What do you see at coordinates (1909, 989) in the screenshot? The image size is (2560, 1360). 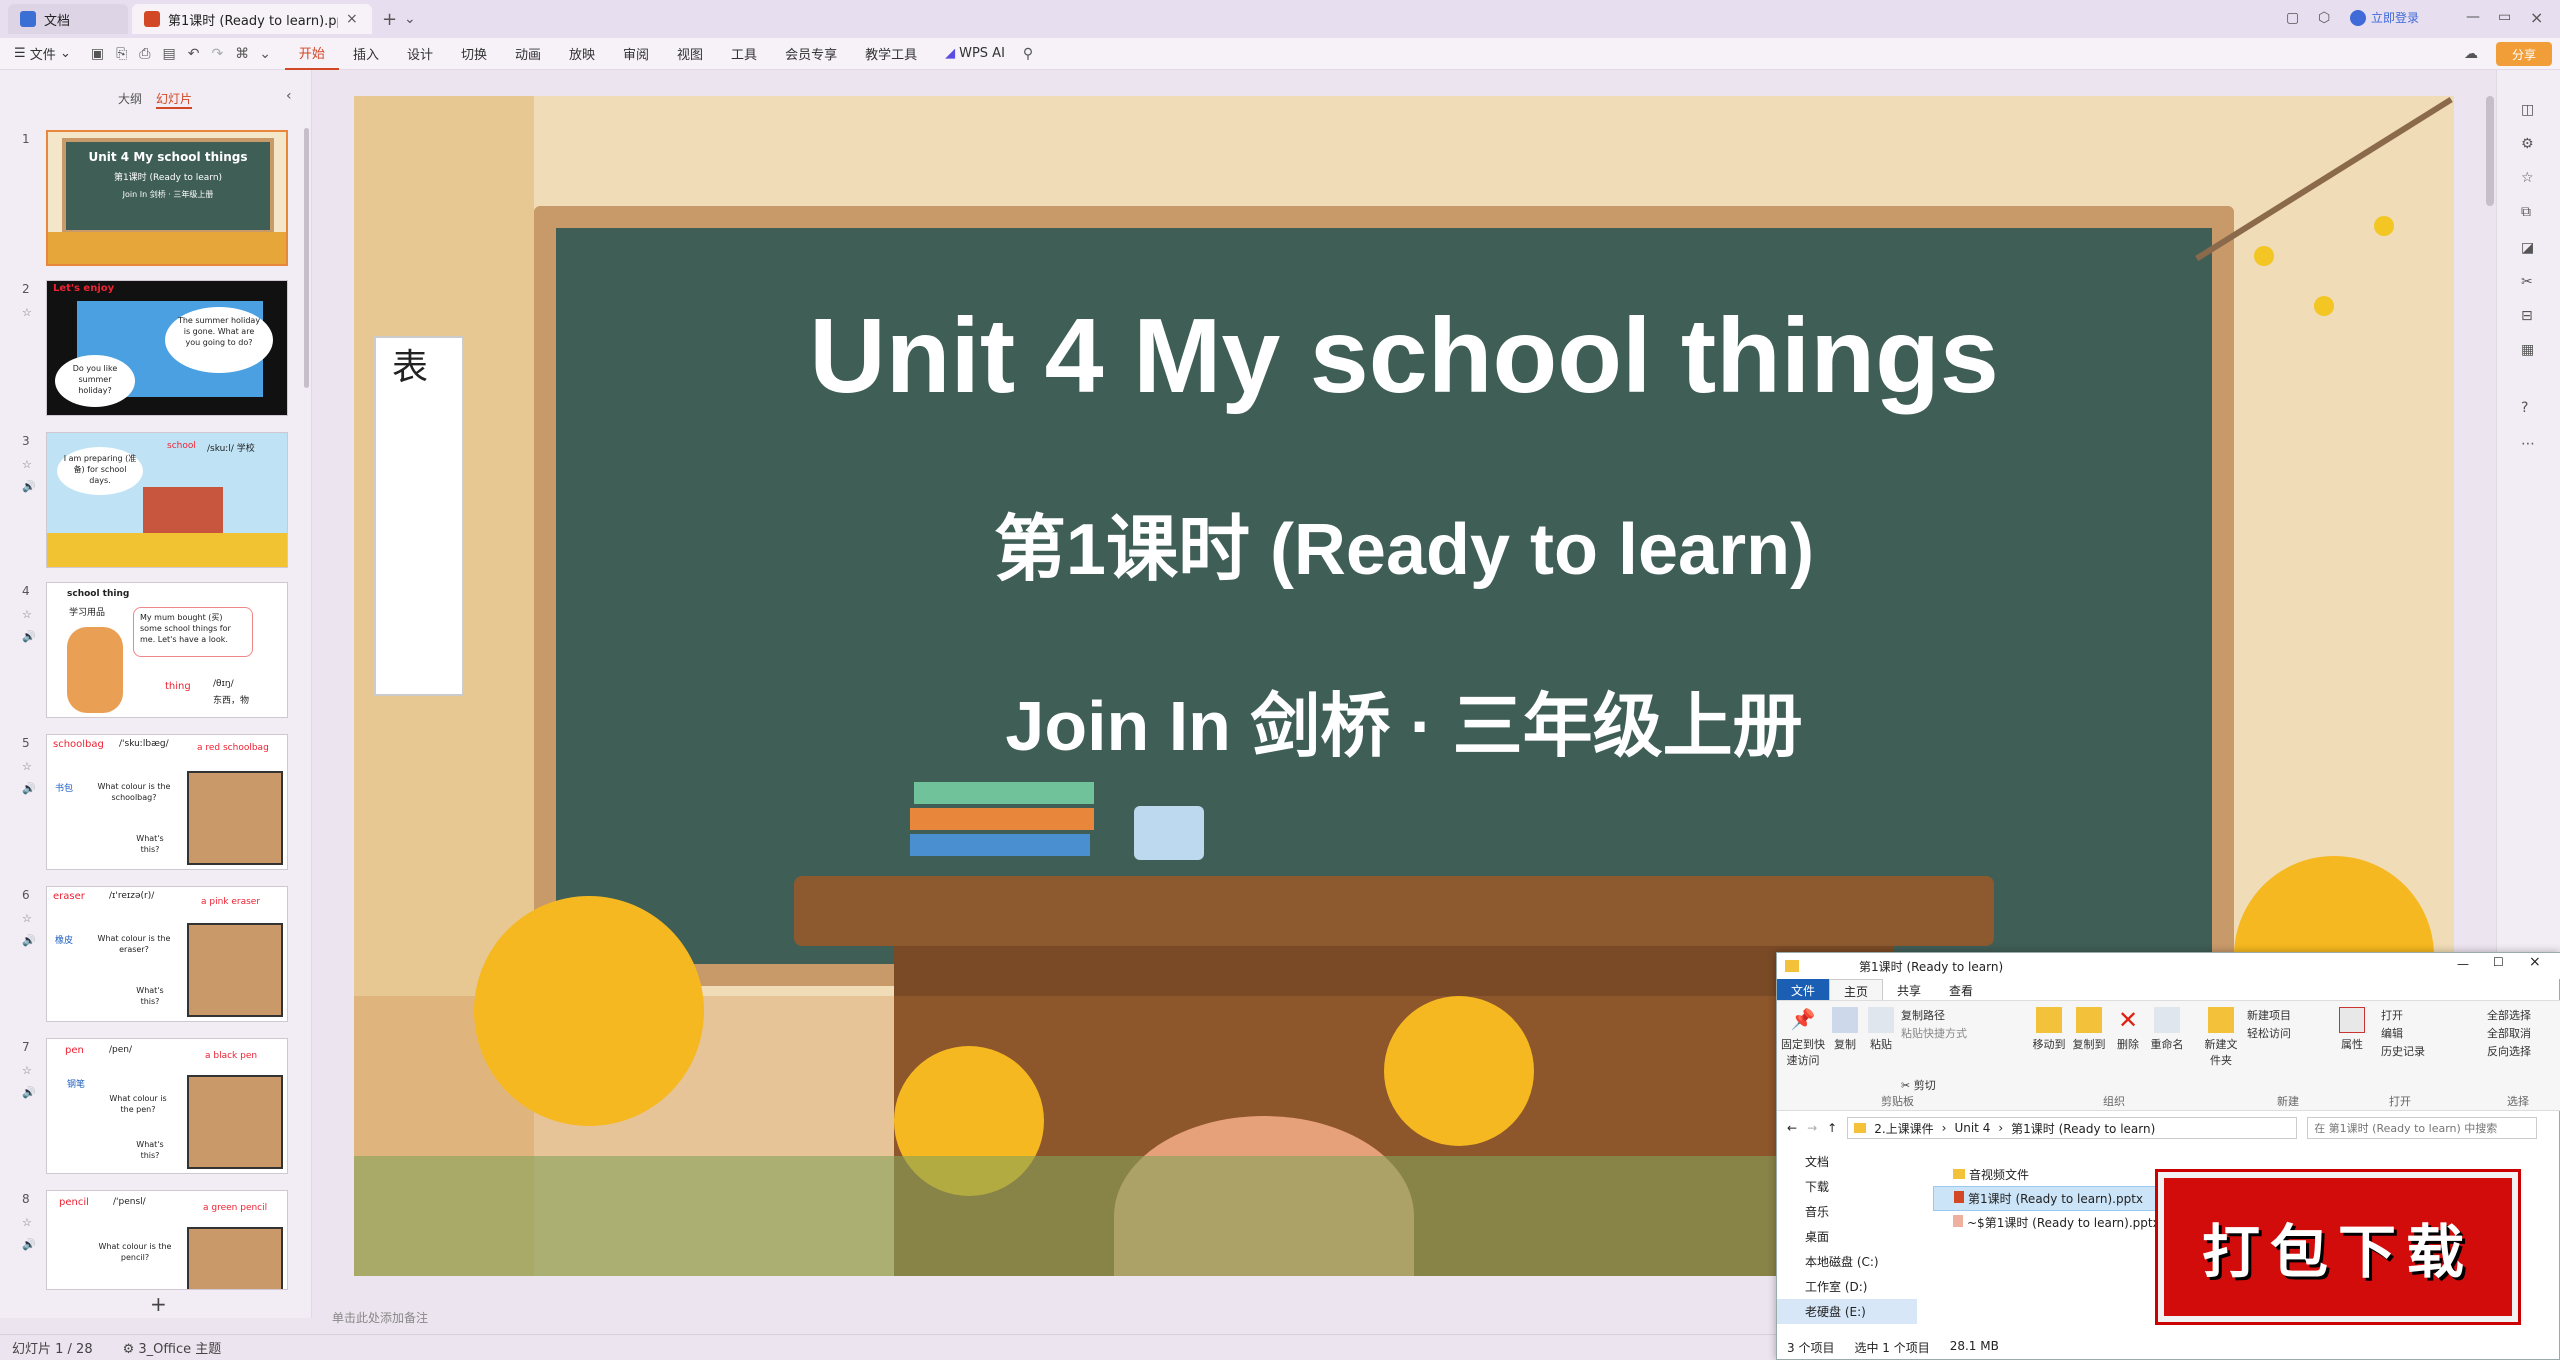 I see `tab-share: 共享` at bounding box center [1909, 989].